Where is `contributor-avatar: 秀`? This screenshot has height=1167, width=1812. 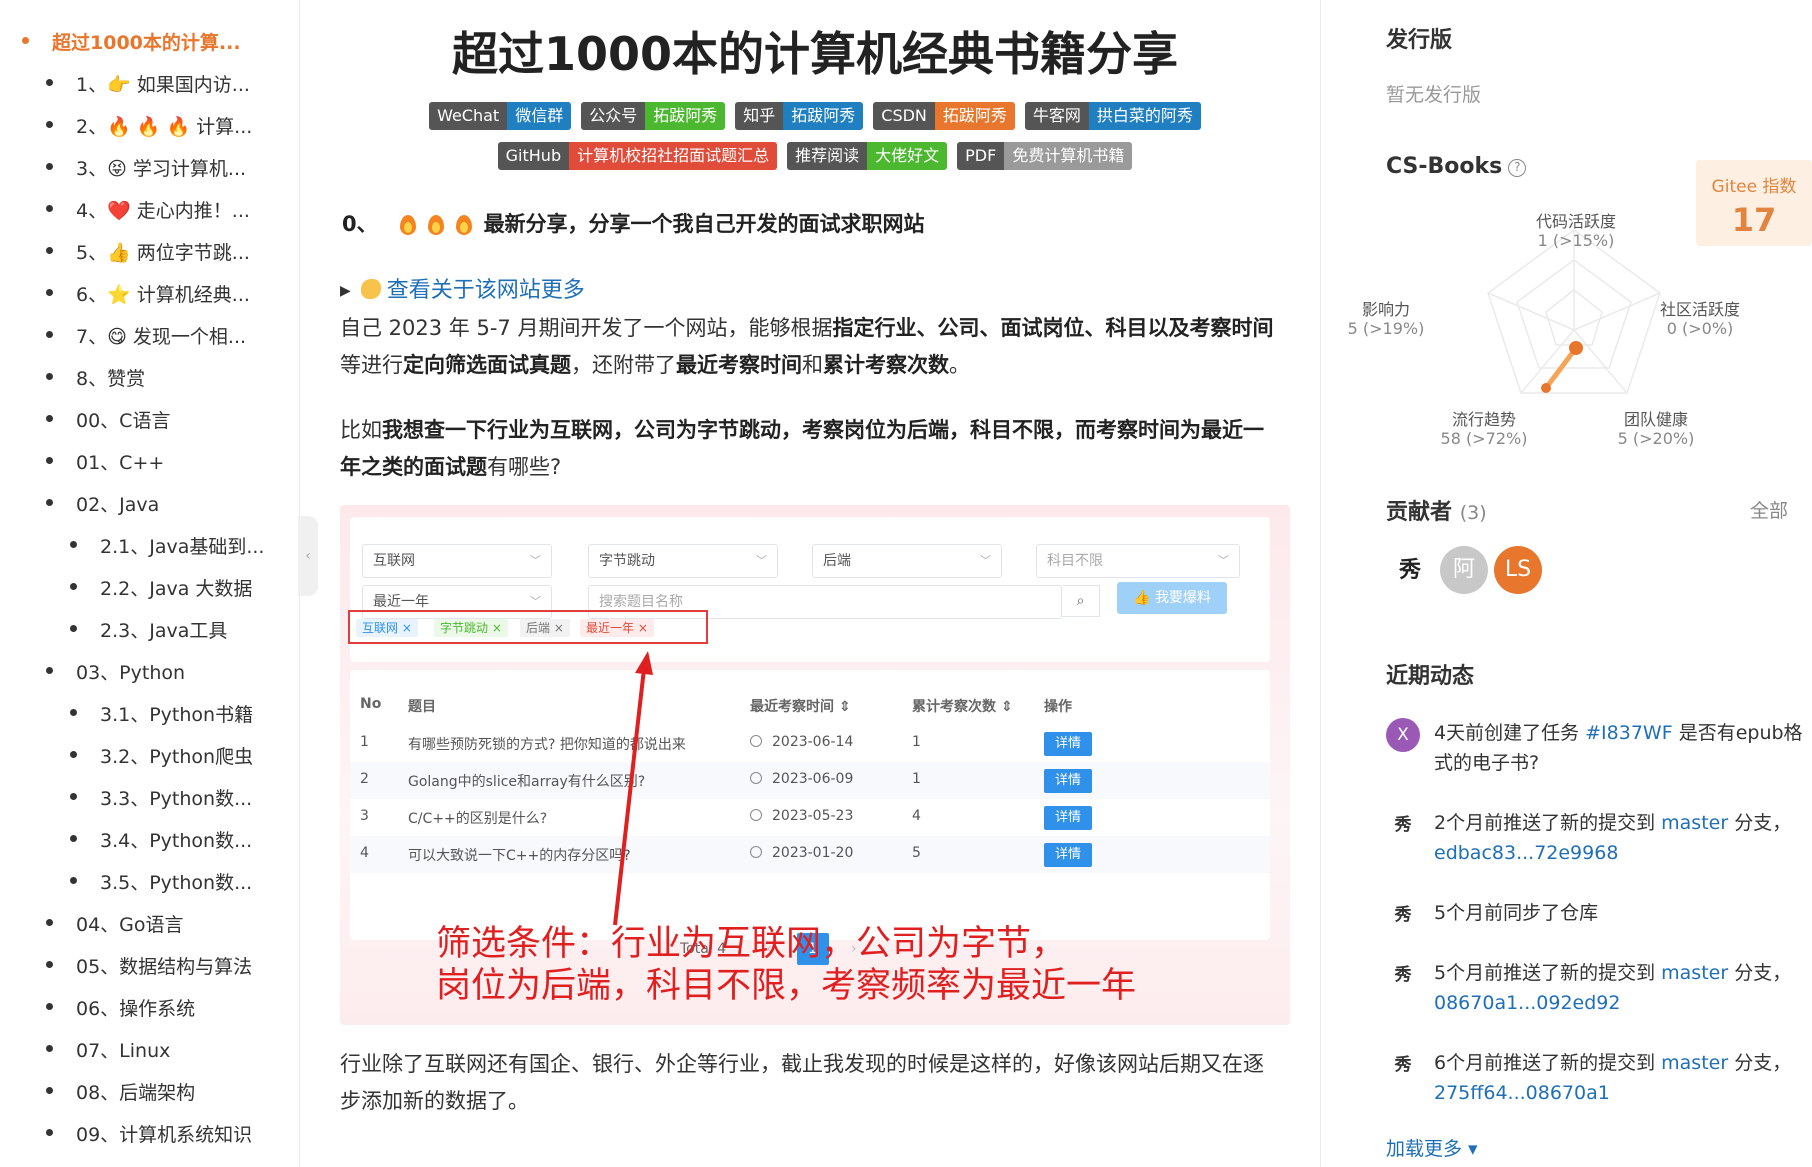 contributor-avatar: 秀 is located at coordinates (1410, 570).